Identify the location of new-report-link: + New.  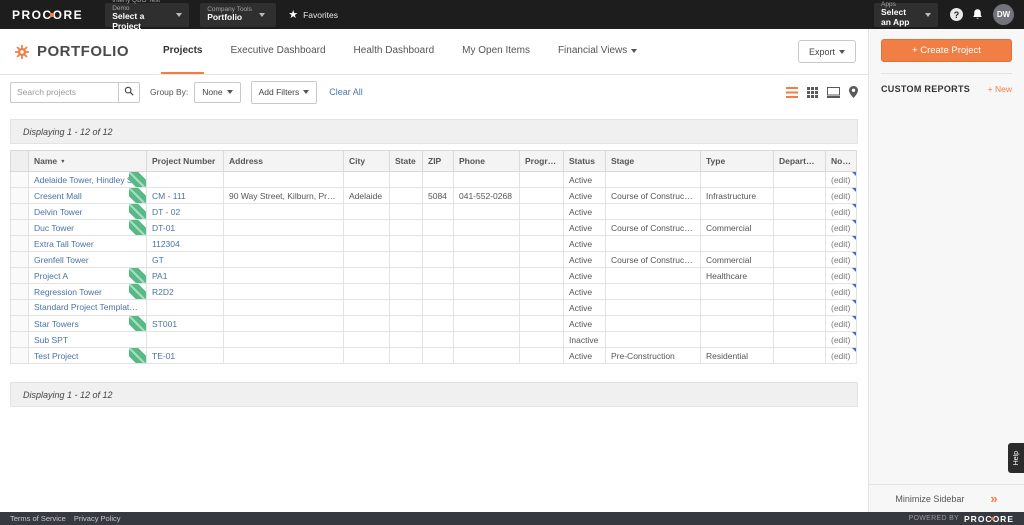
(1000, 89).